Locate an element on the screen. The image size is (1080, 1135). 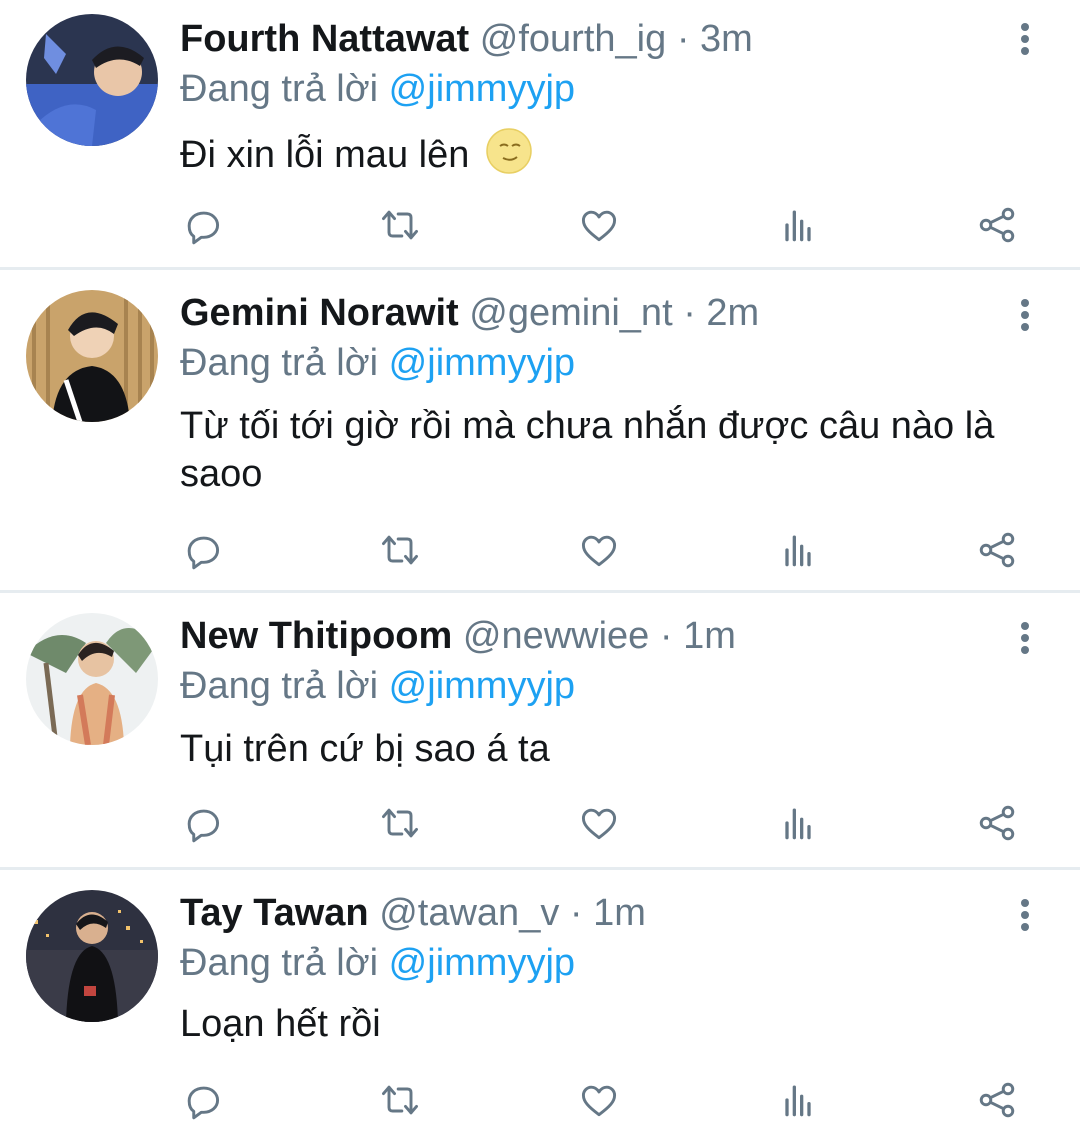
display-name: Tay Tawan is located at coordinates (274, 913).